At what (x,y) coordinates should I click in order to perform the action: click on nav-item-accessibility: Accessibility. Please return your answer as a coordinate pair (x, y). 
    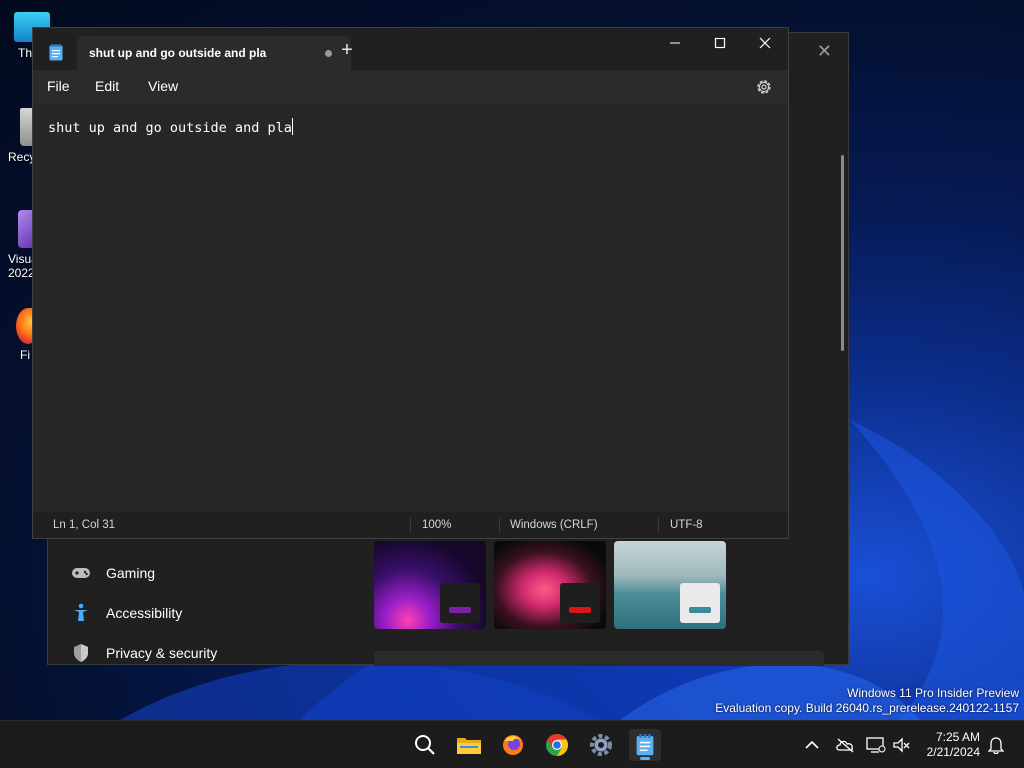
    Looking at the image, I should click on (200, 613).